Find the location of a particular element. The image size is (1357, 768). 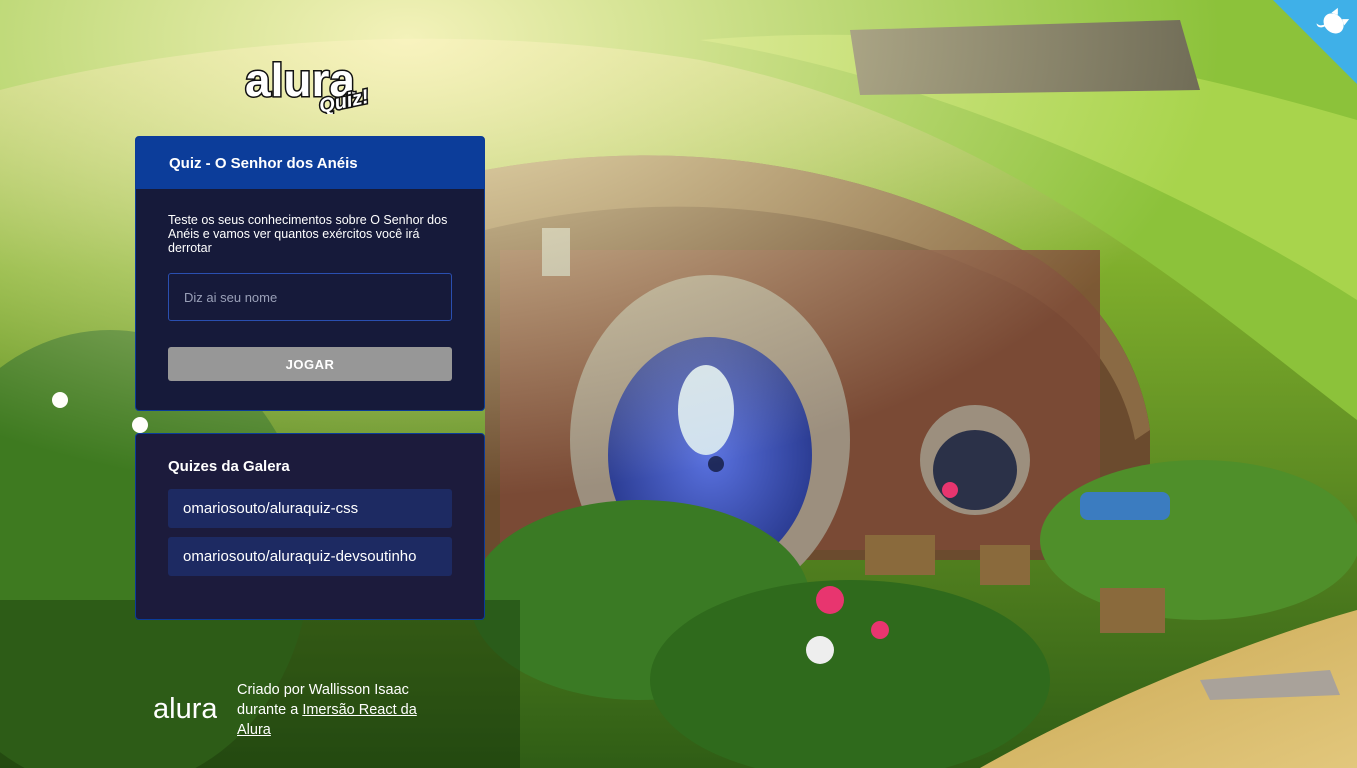

alura-quiz-logo: alura Quiz! is located at coordinates (310, 82).